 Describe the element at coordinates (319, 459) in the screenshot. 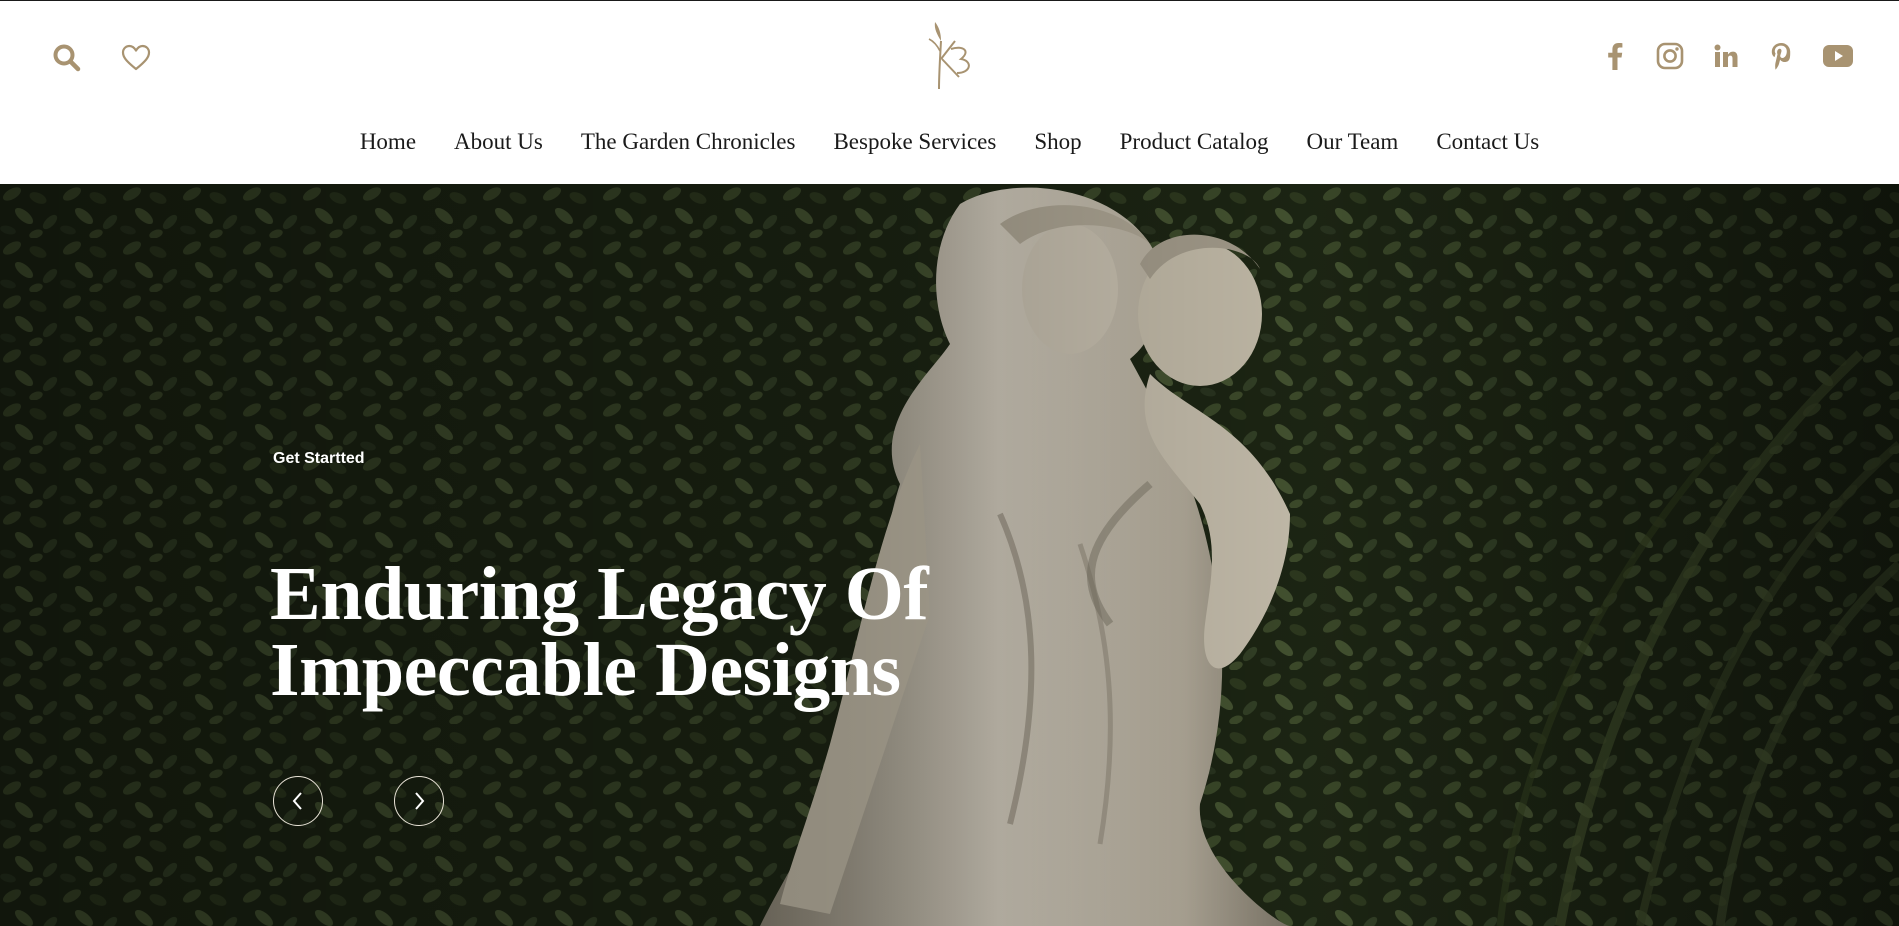

I see `hero-eyebrow-link: Get Startted` at that location.